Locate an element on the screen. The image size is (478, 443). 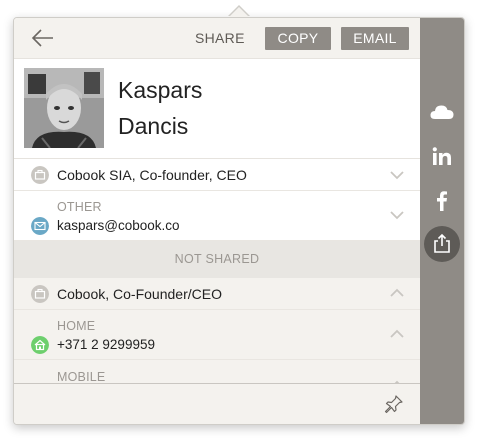
last-name: Dancis is located at coordinates (153, 126).